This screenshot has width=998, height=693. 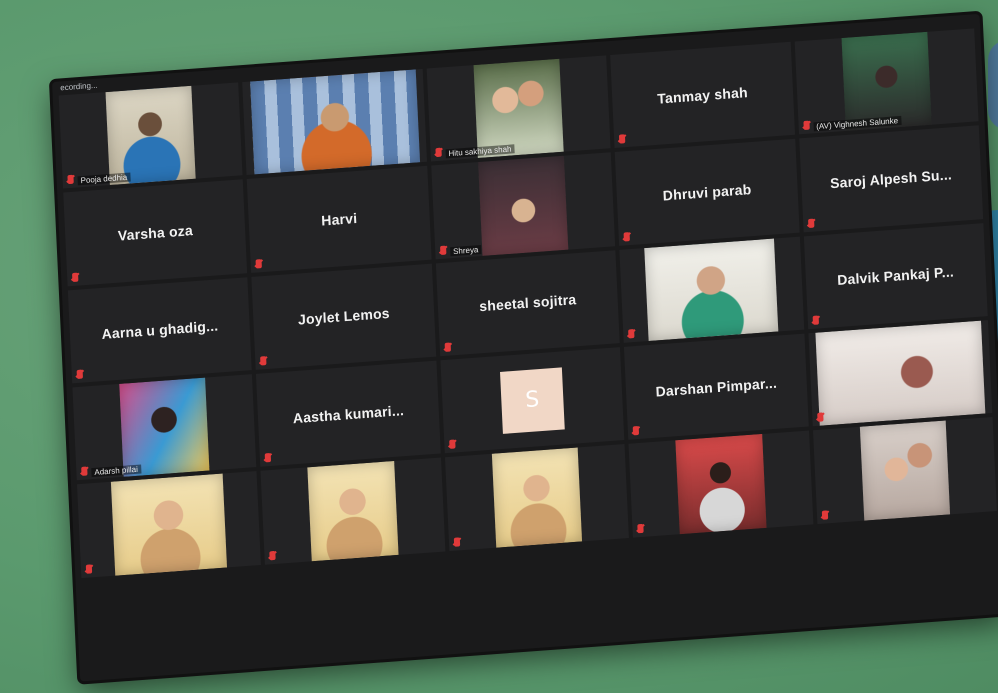 I want to click on participant-tile: Varsha oza, so click(x=155, y=233).